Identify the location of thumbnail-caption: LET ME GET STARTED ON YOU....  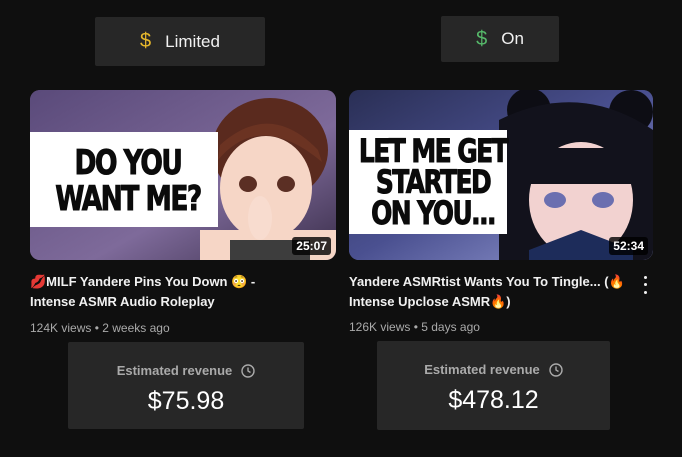
(433, 182).